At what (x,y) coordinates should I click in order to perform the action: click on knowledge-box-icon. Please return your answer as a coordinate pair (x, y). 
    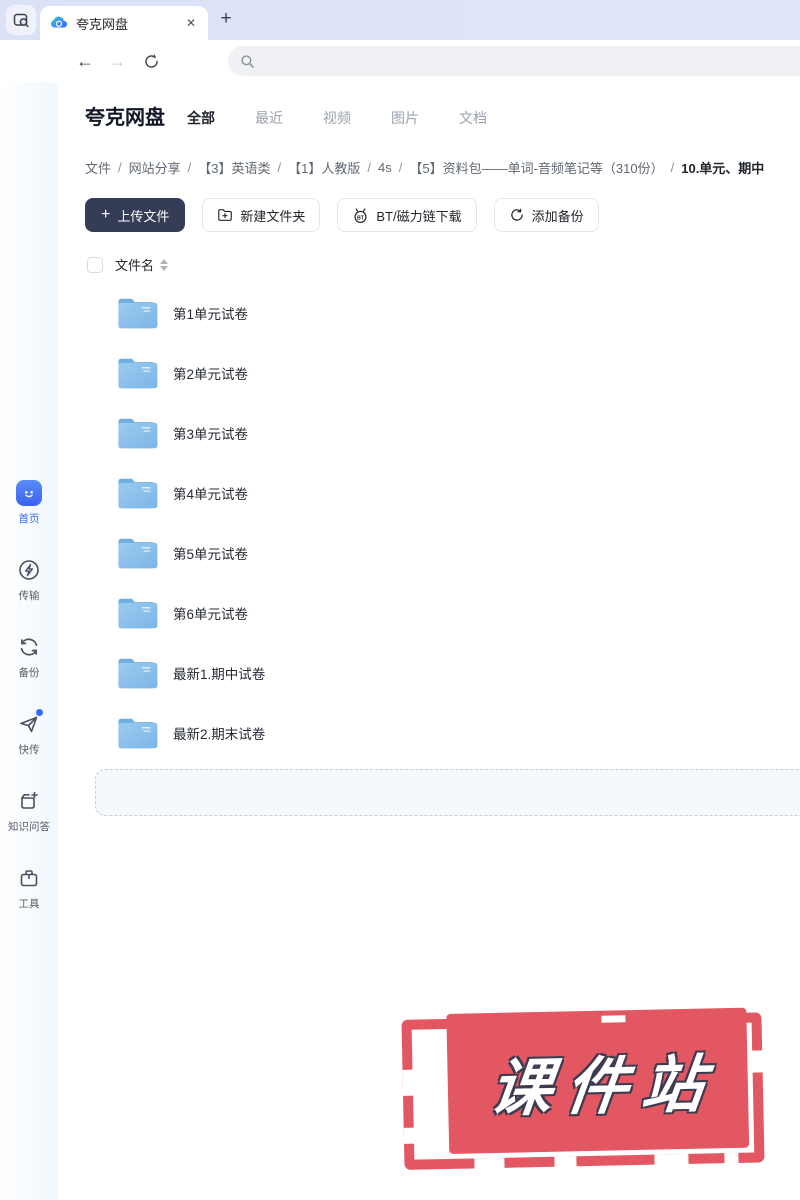
    Looking at the image, I should click on (29, 801).